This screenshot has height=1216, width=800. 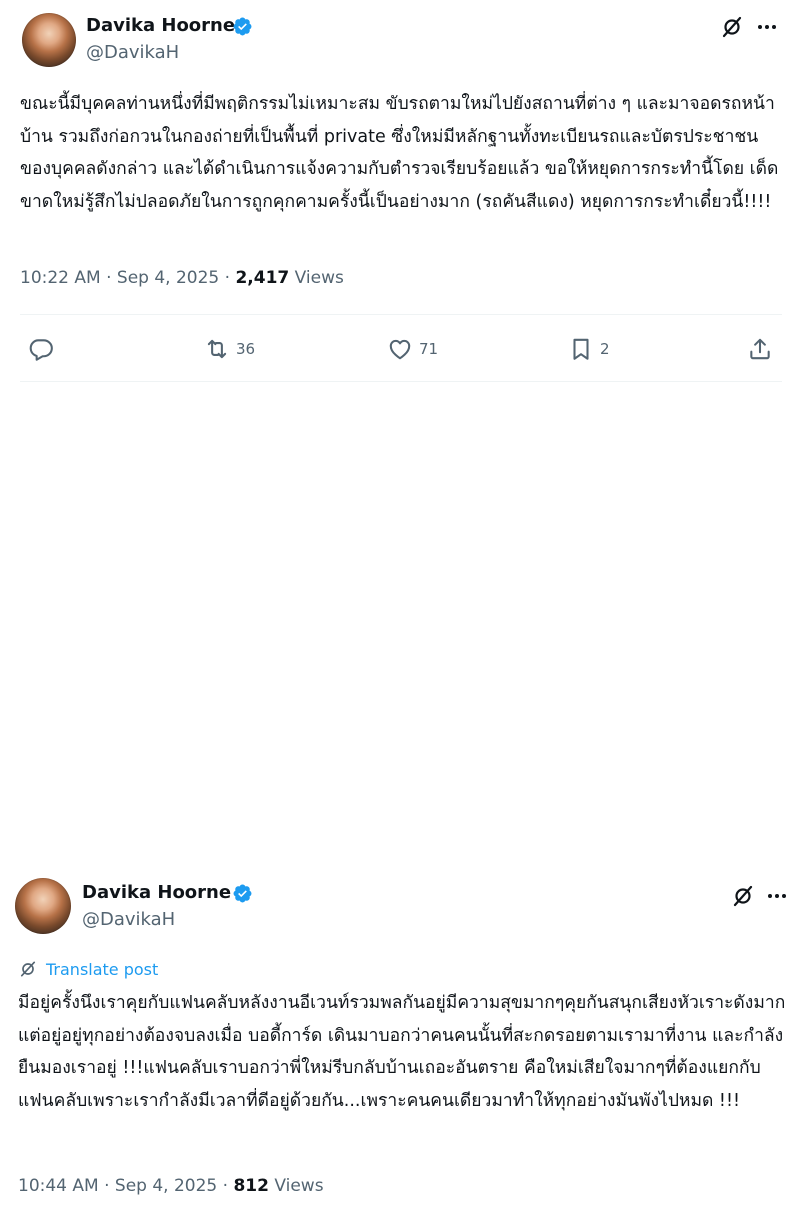 I want to click on action-bar: 36 71 2, so click(x=400, y=350).